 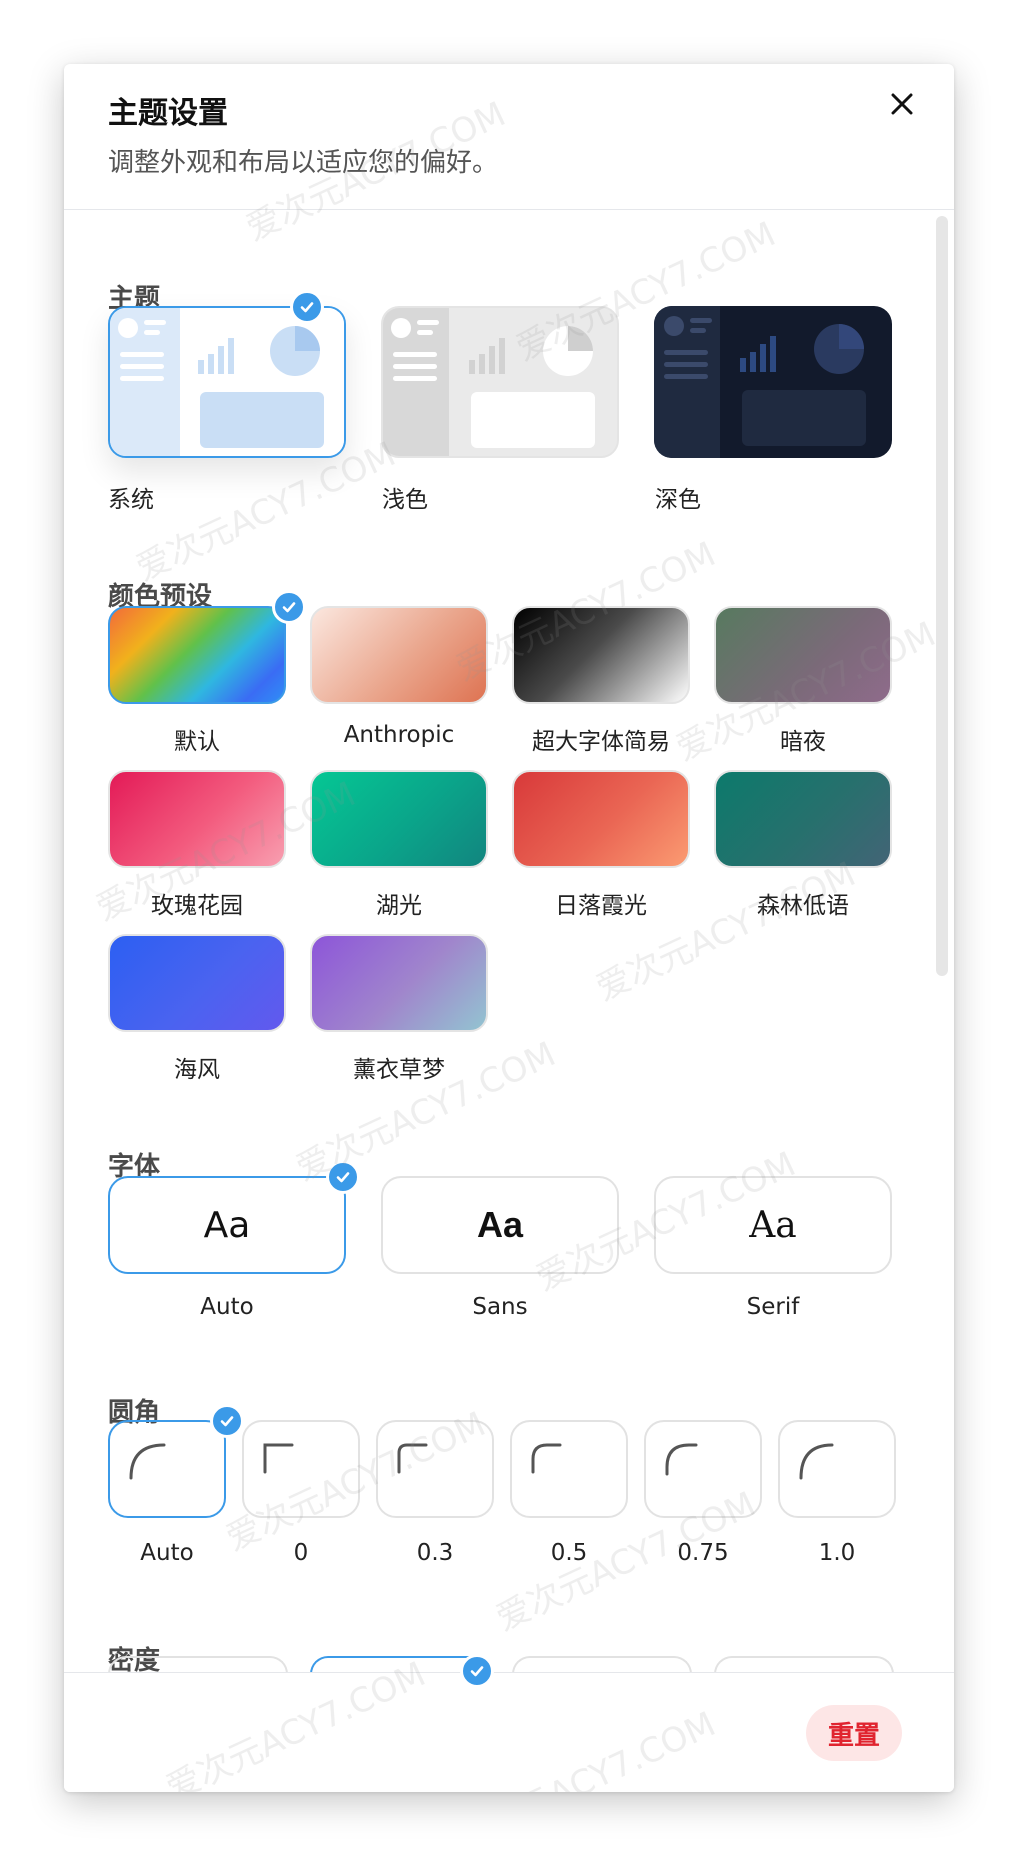 What do you see at coordinates (343, 1177) in the screenshot?
I see `font-auto-selected-check-icon` at bounding box center [343, 1177].